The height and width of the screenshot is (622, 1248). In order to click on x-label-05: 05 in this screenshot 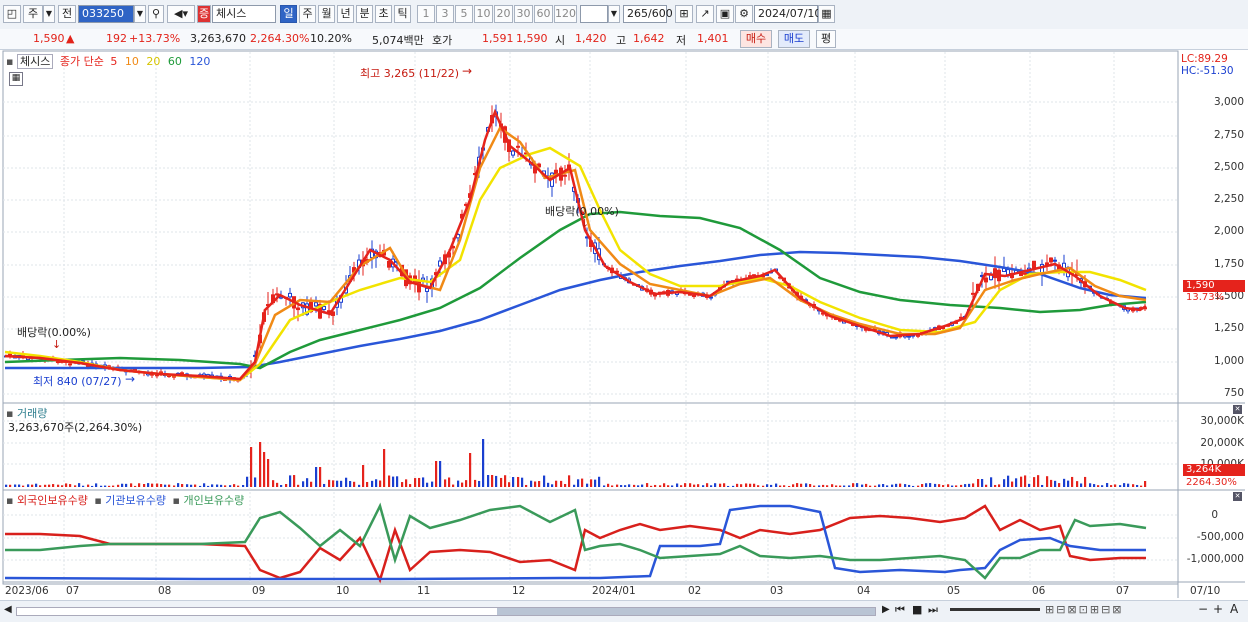, I will do `click(954, 591)`.